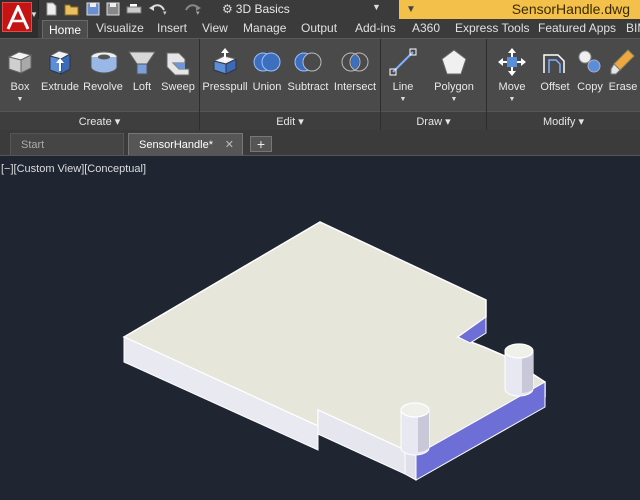  I want to click on copy-label: Copy, so click(590, 87).